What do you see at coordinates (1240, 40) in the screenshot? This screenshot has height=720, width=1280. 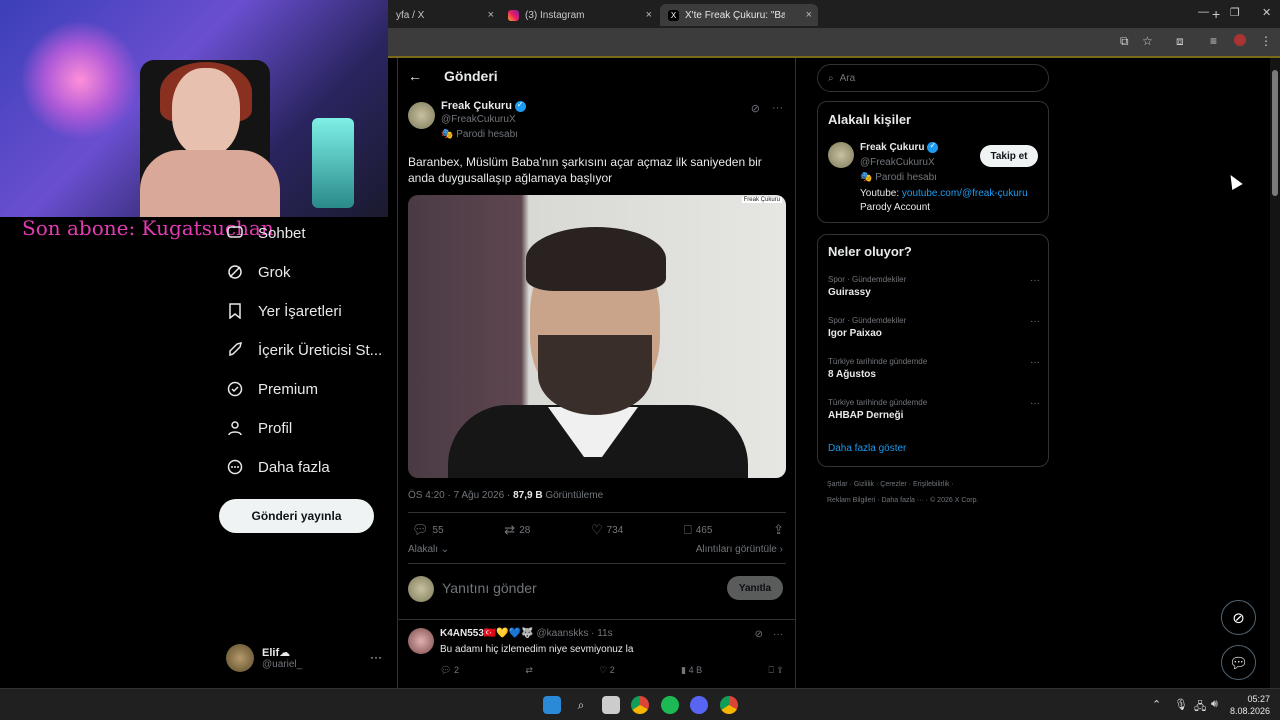 I see `profile-icon` at bounding box center [1240, 40].